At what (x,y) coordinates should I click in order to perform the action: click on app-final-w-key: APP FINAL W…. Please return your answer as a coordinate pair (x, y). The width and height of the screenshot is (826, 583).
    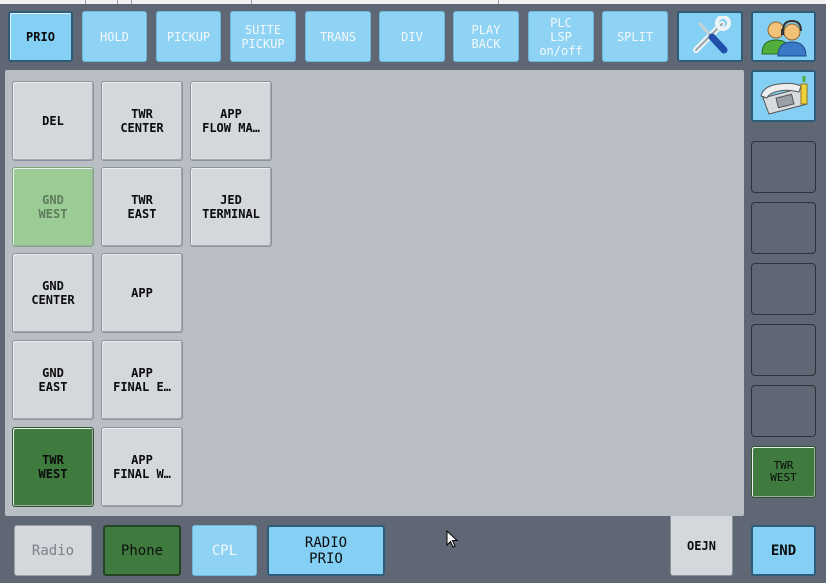
    Looking at the image, I should click on (142, 467).